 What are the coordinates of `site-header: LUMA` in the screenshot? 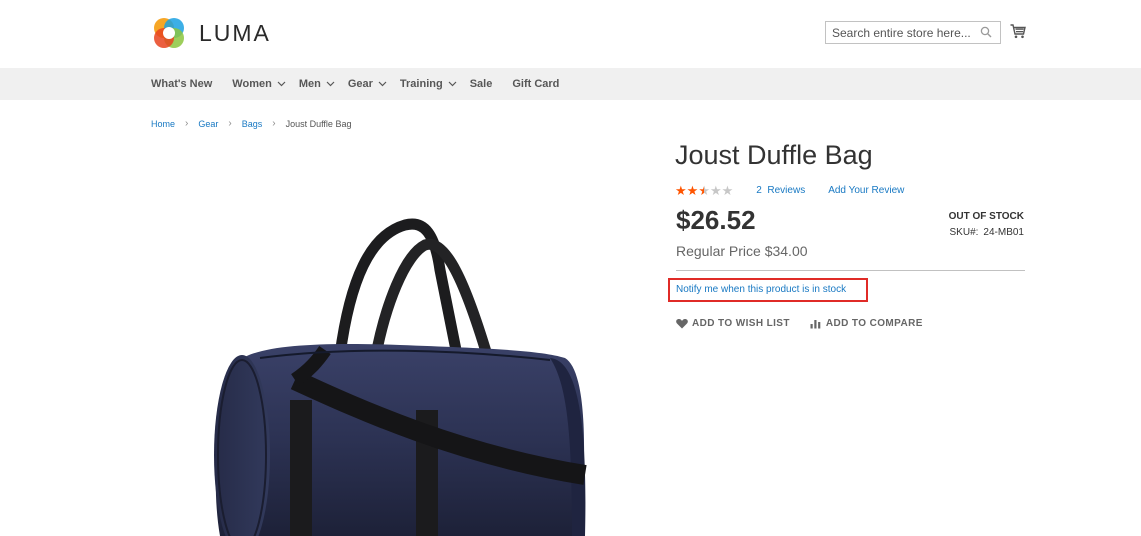 It's located at (570, 34).